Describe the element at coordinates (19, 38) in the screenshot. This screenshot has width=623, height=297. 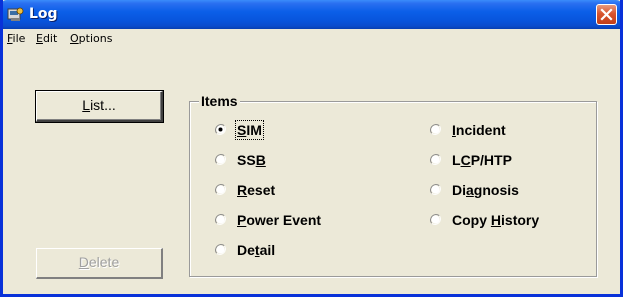
I see `menu-file-post: ile` at that location.